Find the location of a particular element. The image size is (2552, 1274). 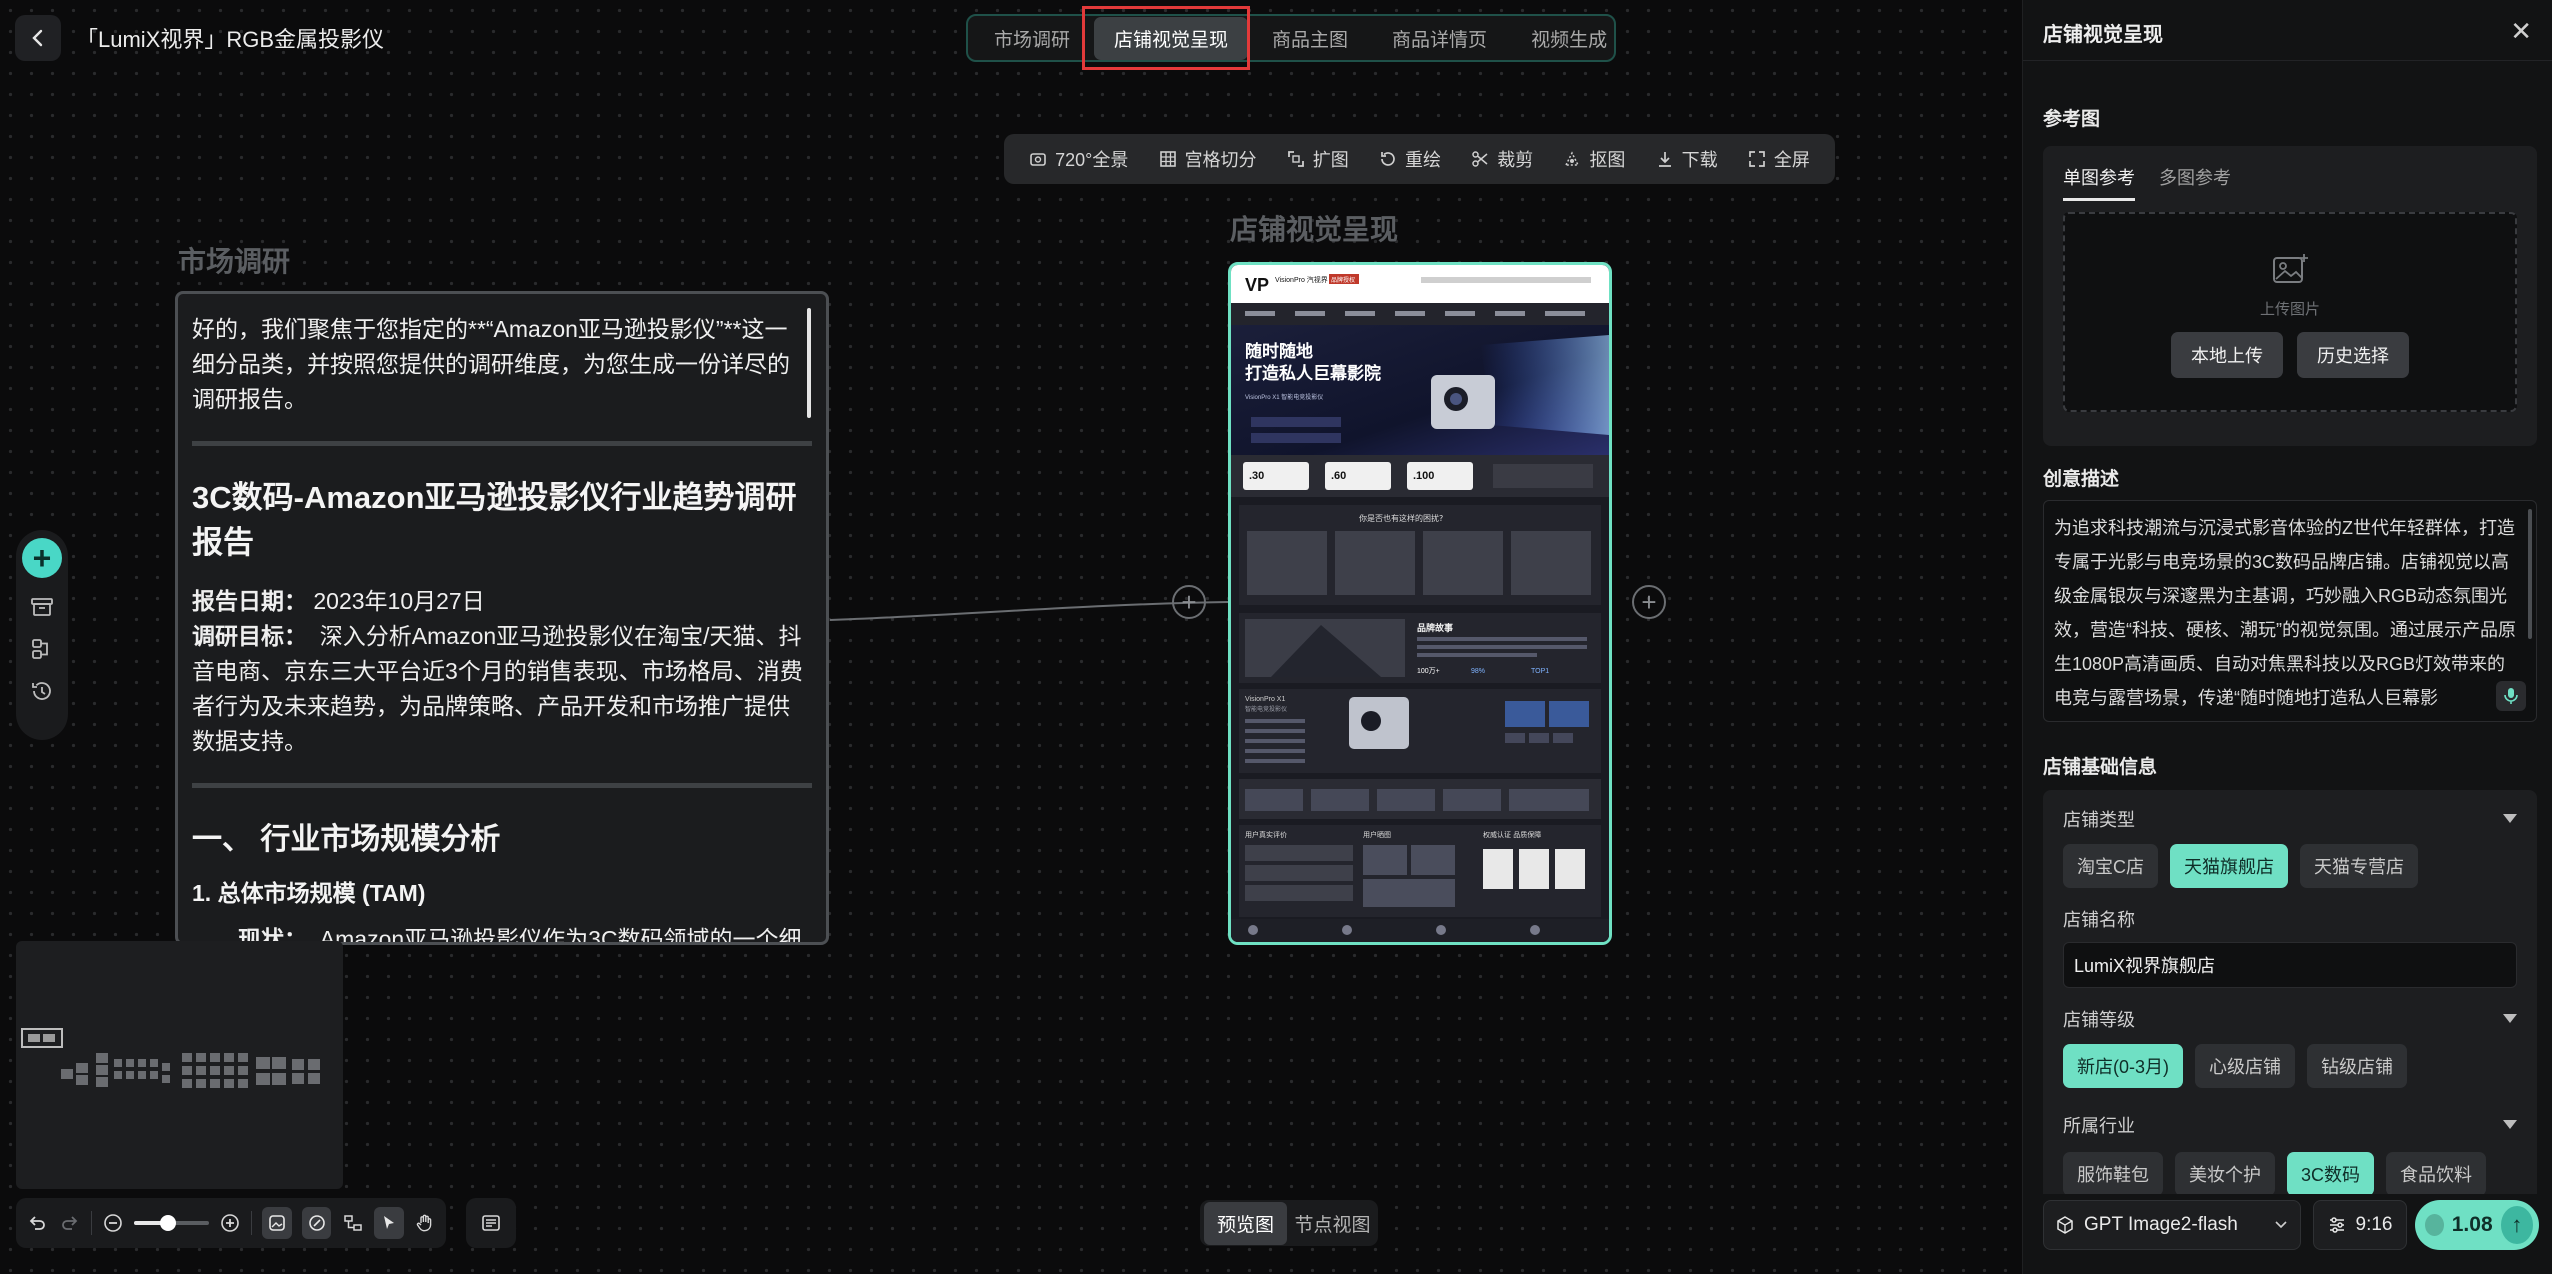

upload-dropzone: 上传图片 本地上传 历史选择 is located at coordinates (2290, 312).